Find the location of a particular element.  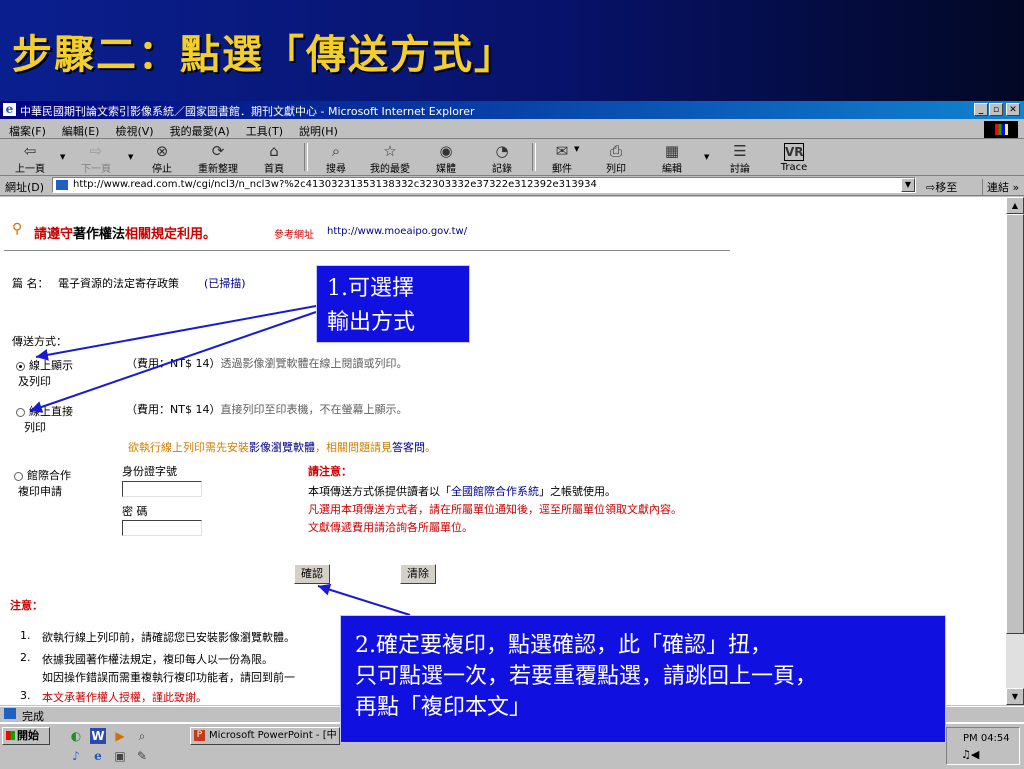

clock: PM 04:54 is located at coordinates (986, 738).